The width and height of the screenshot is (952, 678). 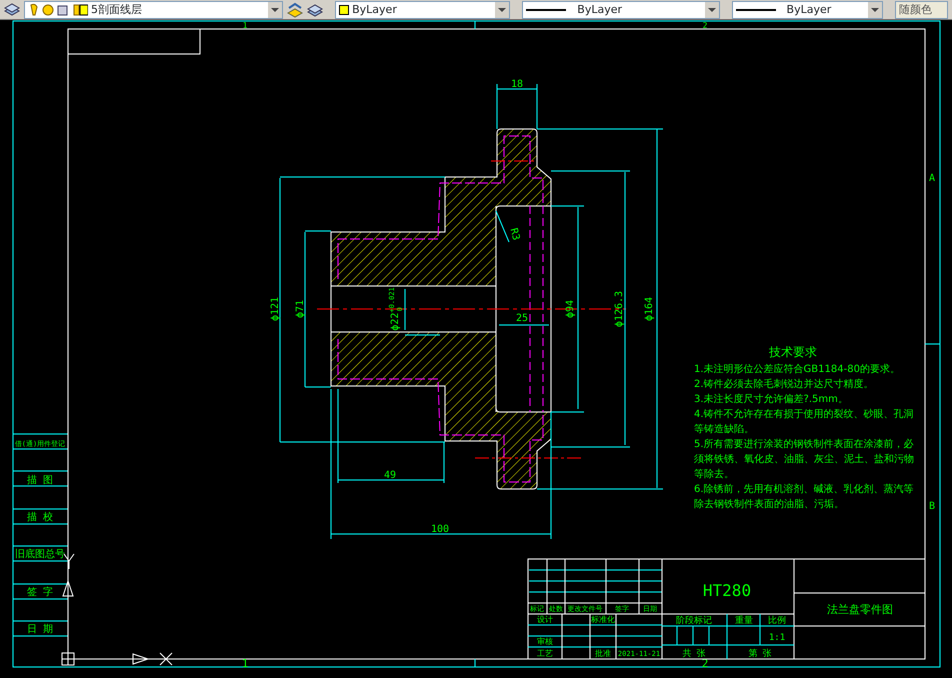 What do you see at coordinates (522, 318) in the screenshot?
I see `dimension-label: 25` at bounding box center [522, 318].